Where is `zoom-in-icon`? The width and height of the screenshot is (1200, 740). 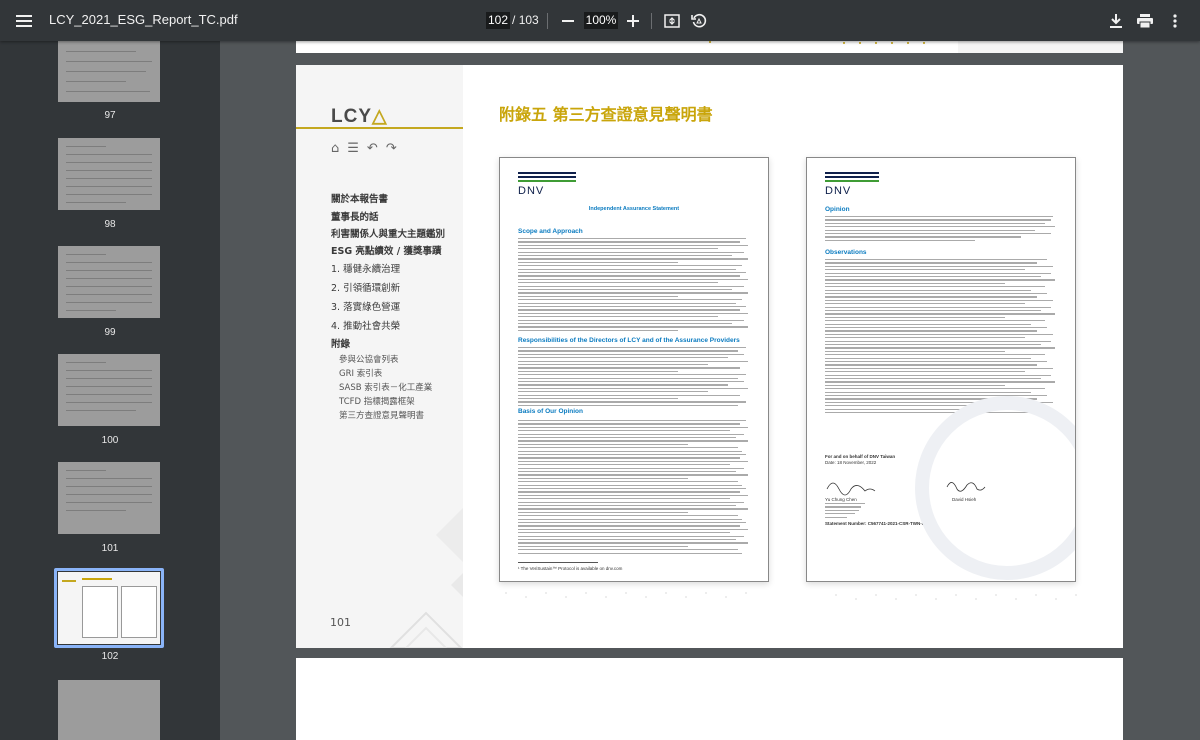 zoom-in-icon is located at coordinates (633, 21).